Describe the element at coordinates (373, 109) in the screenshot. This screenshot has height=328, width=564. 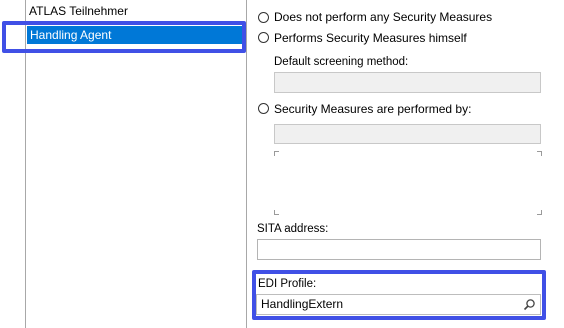
I see `radio-performed-by-label: Security Measures are performed by:` at that location.